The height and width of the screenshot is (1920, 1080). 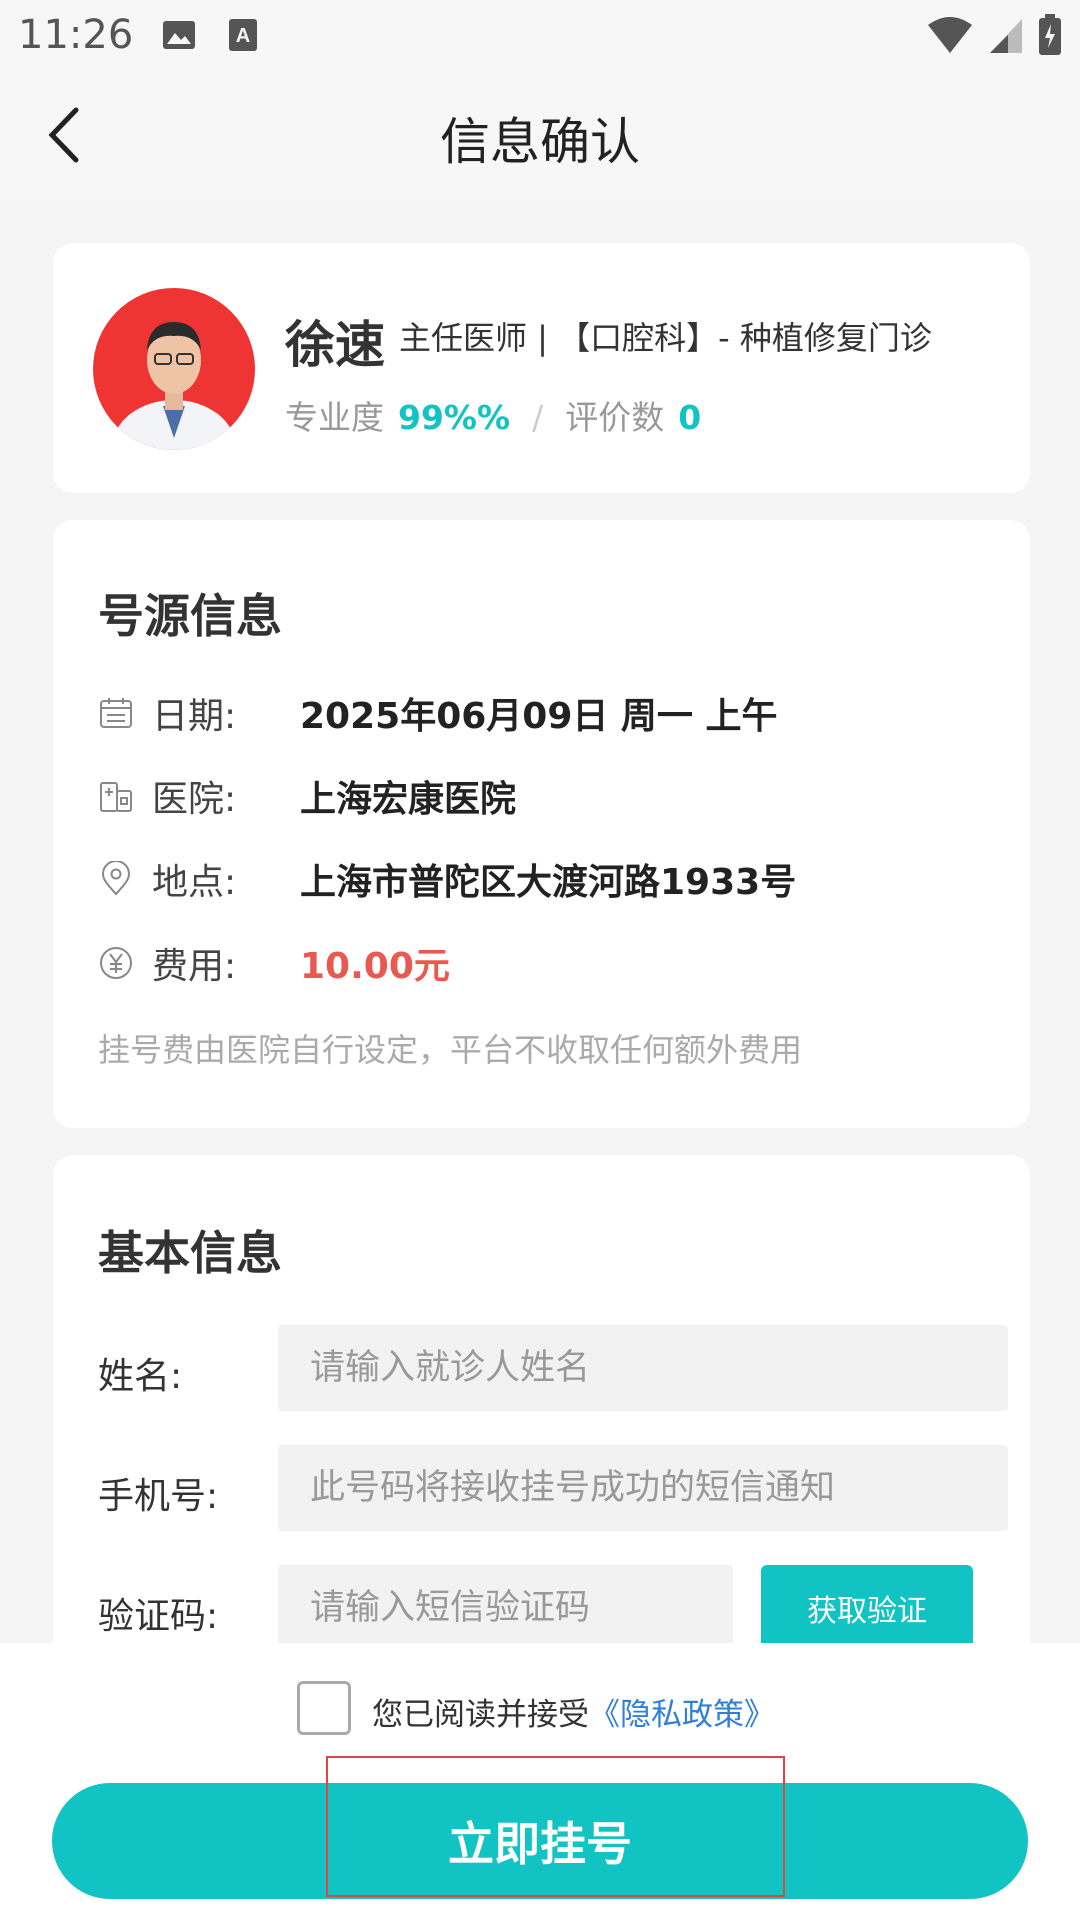 I want to click on location-icon, so click(x=116, y=878).